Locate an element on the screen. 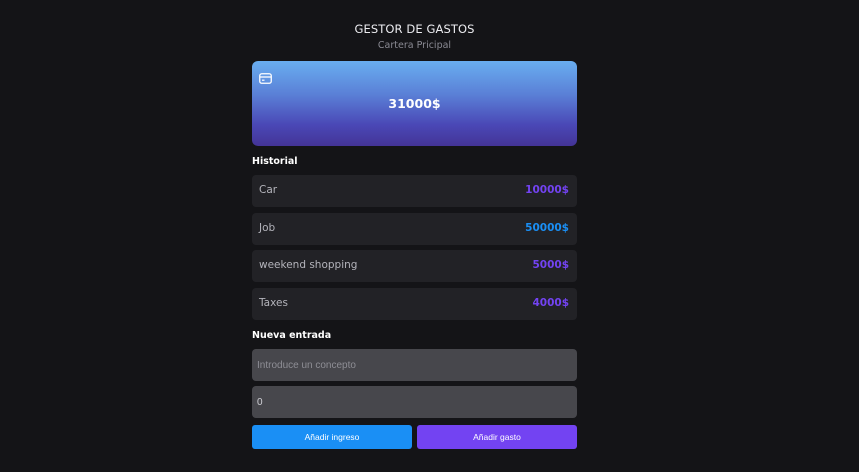  history-item-concept: Job is located at coordinates (267, 227).